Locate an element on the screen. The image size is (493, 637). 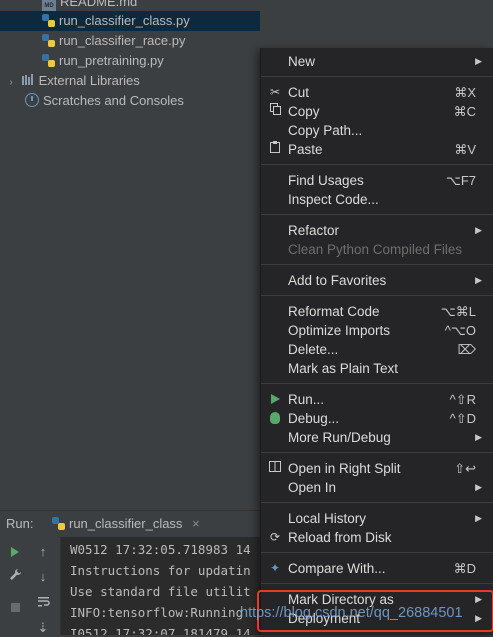
menu-item-mark-as-plain-text: Mark as Plain Text is located at coordinates (377, 368).